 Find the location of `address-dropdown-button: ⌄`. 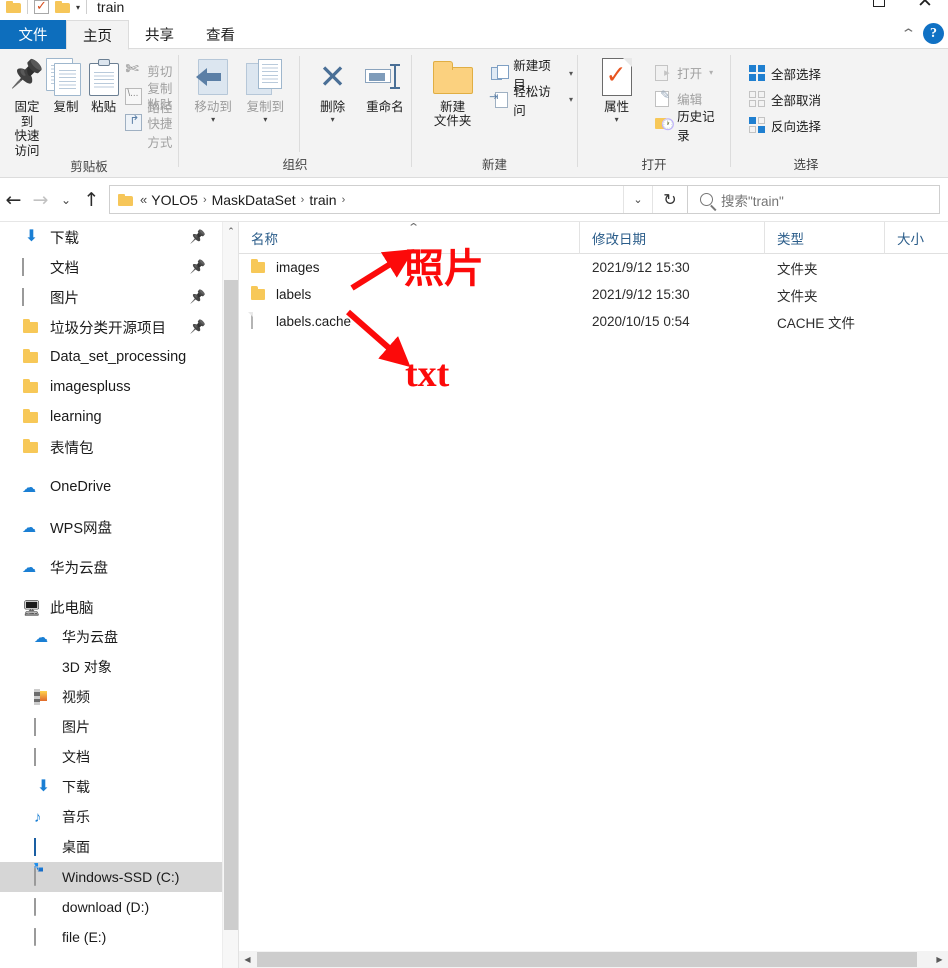

address-dropdown-button: ⌄ is located at coordinates (637, 199).